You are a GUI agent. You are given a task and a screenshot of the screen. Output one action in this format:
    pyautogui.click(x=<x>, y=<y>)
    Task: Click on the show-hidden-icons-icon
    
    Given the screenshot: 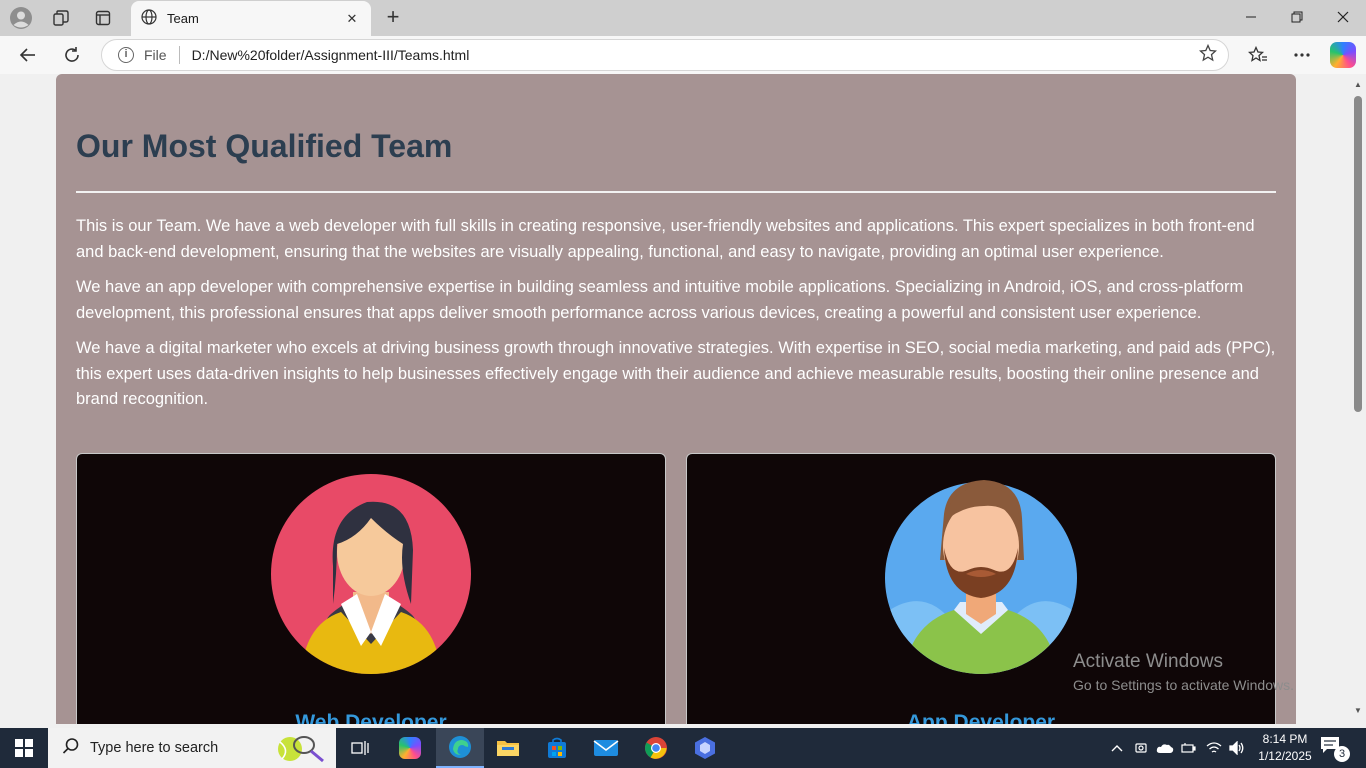 What is the action you would take?
    pyautogui.click(x=1117, y=748)
    